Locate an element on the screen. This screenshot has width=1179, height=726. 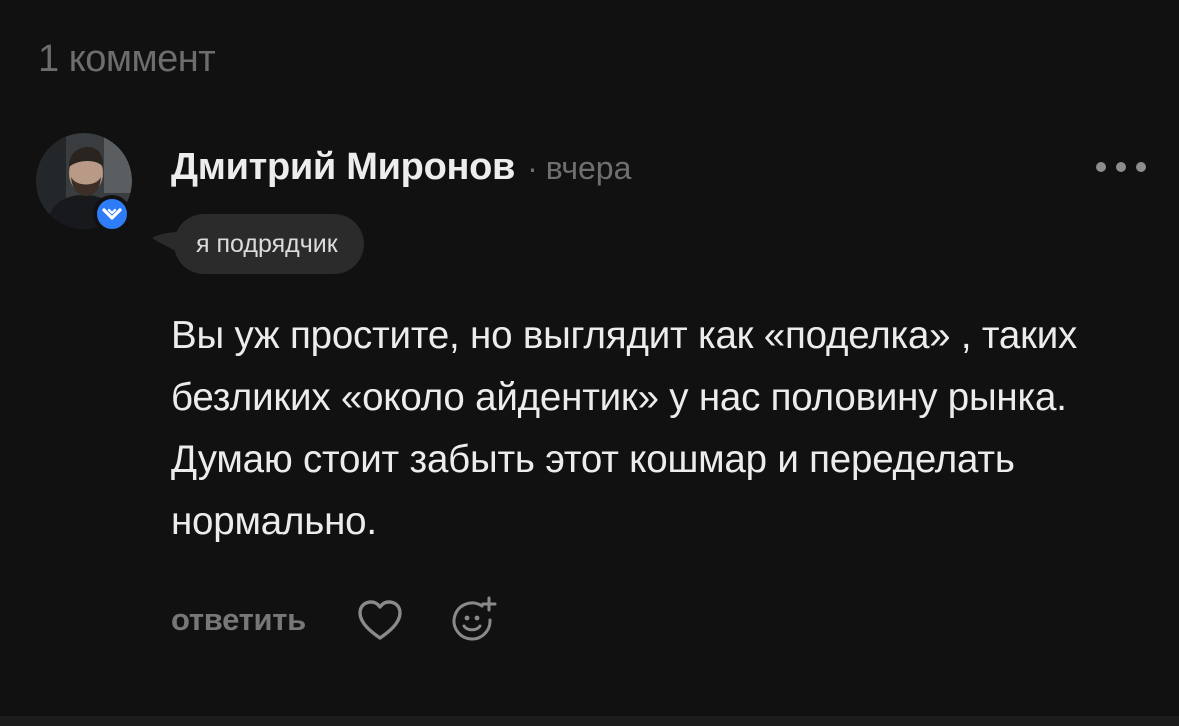
add-reaction-icon is located at coordinates (474, 618).